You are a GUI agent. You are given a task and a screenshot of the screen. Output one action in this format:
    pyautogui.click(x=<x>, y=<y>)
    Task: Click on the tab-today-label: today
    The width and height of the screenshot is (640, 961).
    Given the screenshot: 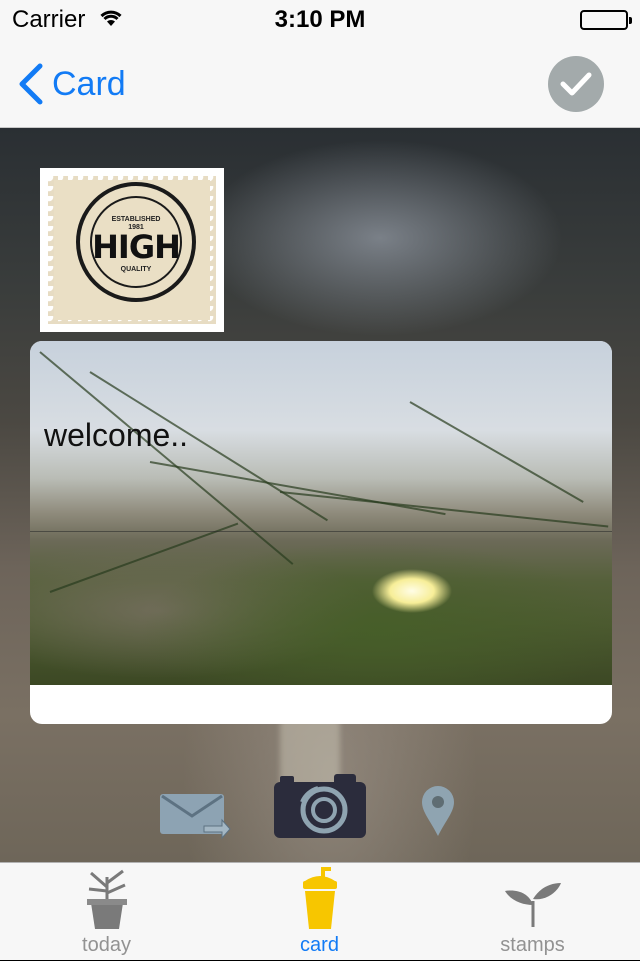 What is the action you would take?
    pyautogui.click(x=106, y=945)
    